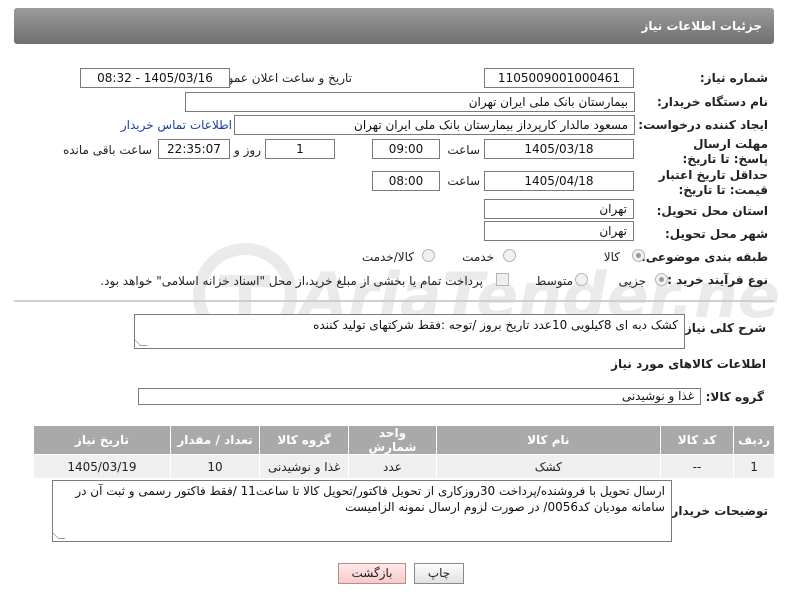 The height and width of the screenshot is (598, 788). I want to click on category-goods-service-radio, so click(428, 255).